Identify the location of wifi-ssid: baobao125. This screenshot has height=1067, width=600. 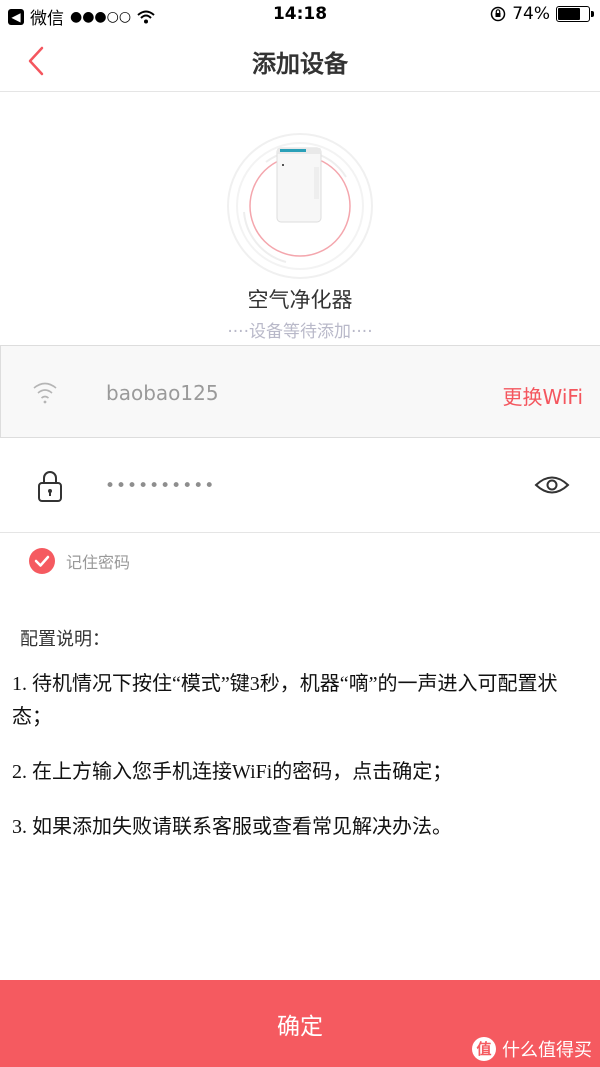
(162, 393).